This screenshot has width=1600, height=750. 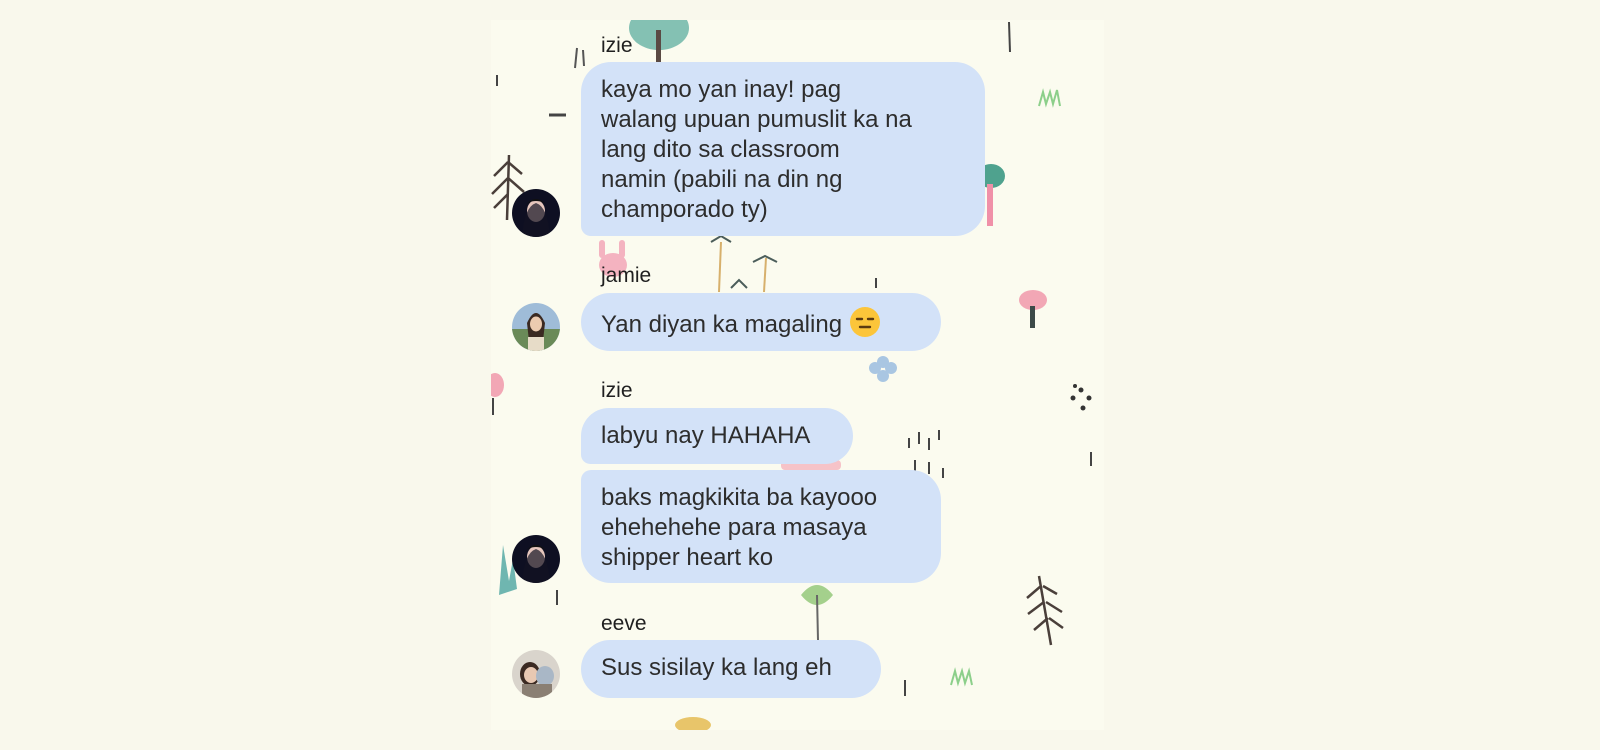 I want to click on message-bubble: Yan diyan ka magaling, so click(x=761, y=322).